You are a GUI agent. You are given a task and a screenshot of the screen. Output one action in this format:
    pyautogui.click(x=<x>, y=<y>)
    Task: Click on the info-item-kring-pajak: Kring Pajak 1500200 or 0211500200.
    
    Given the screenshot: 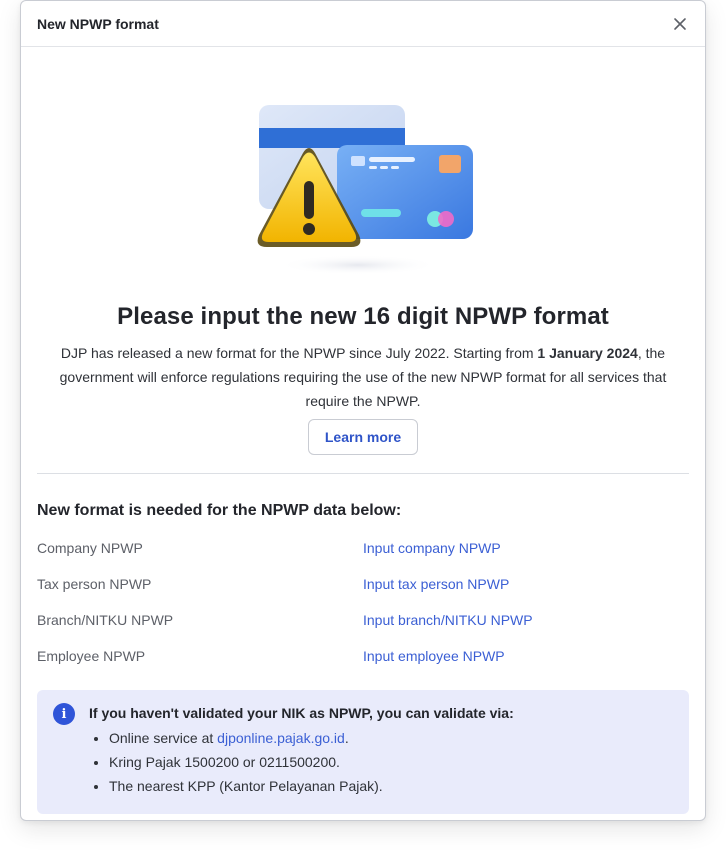 What is the action you would take?
    pyautogui.click(x=311, y=762)
    